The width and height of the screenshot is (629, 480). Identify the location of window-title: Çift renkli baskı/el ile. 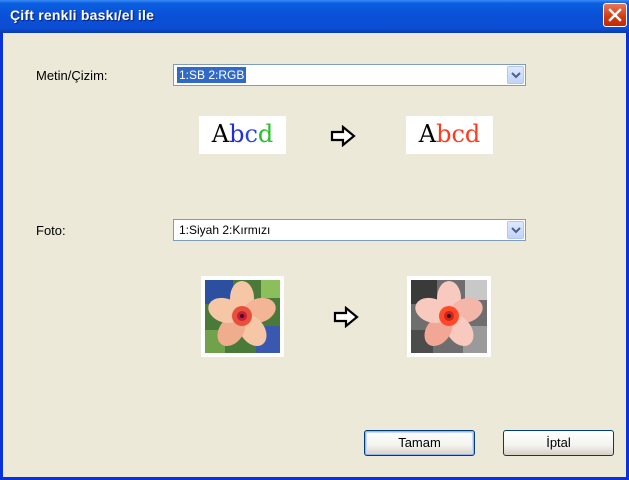
(82, 15).